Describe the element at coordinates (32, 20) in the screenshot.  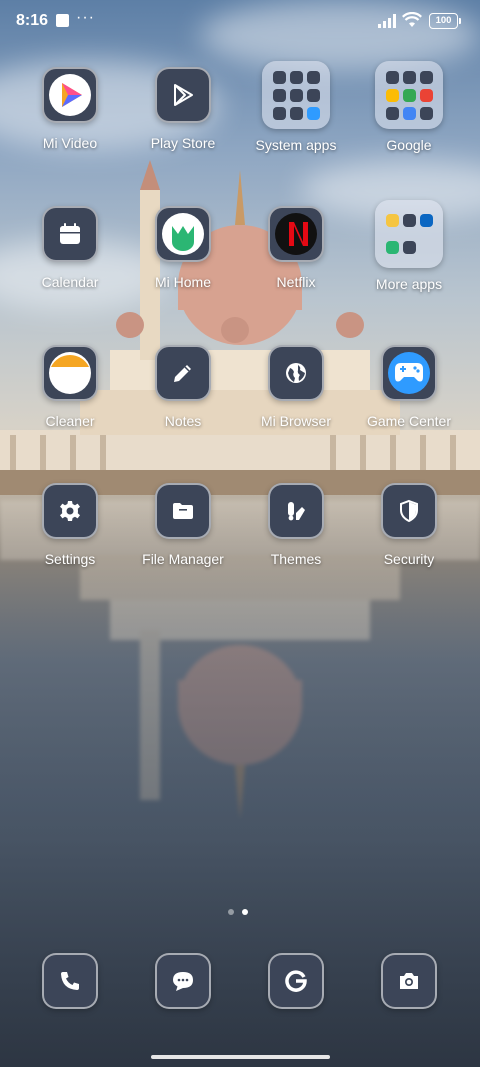
I see `clock: 8:16` at that location.